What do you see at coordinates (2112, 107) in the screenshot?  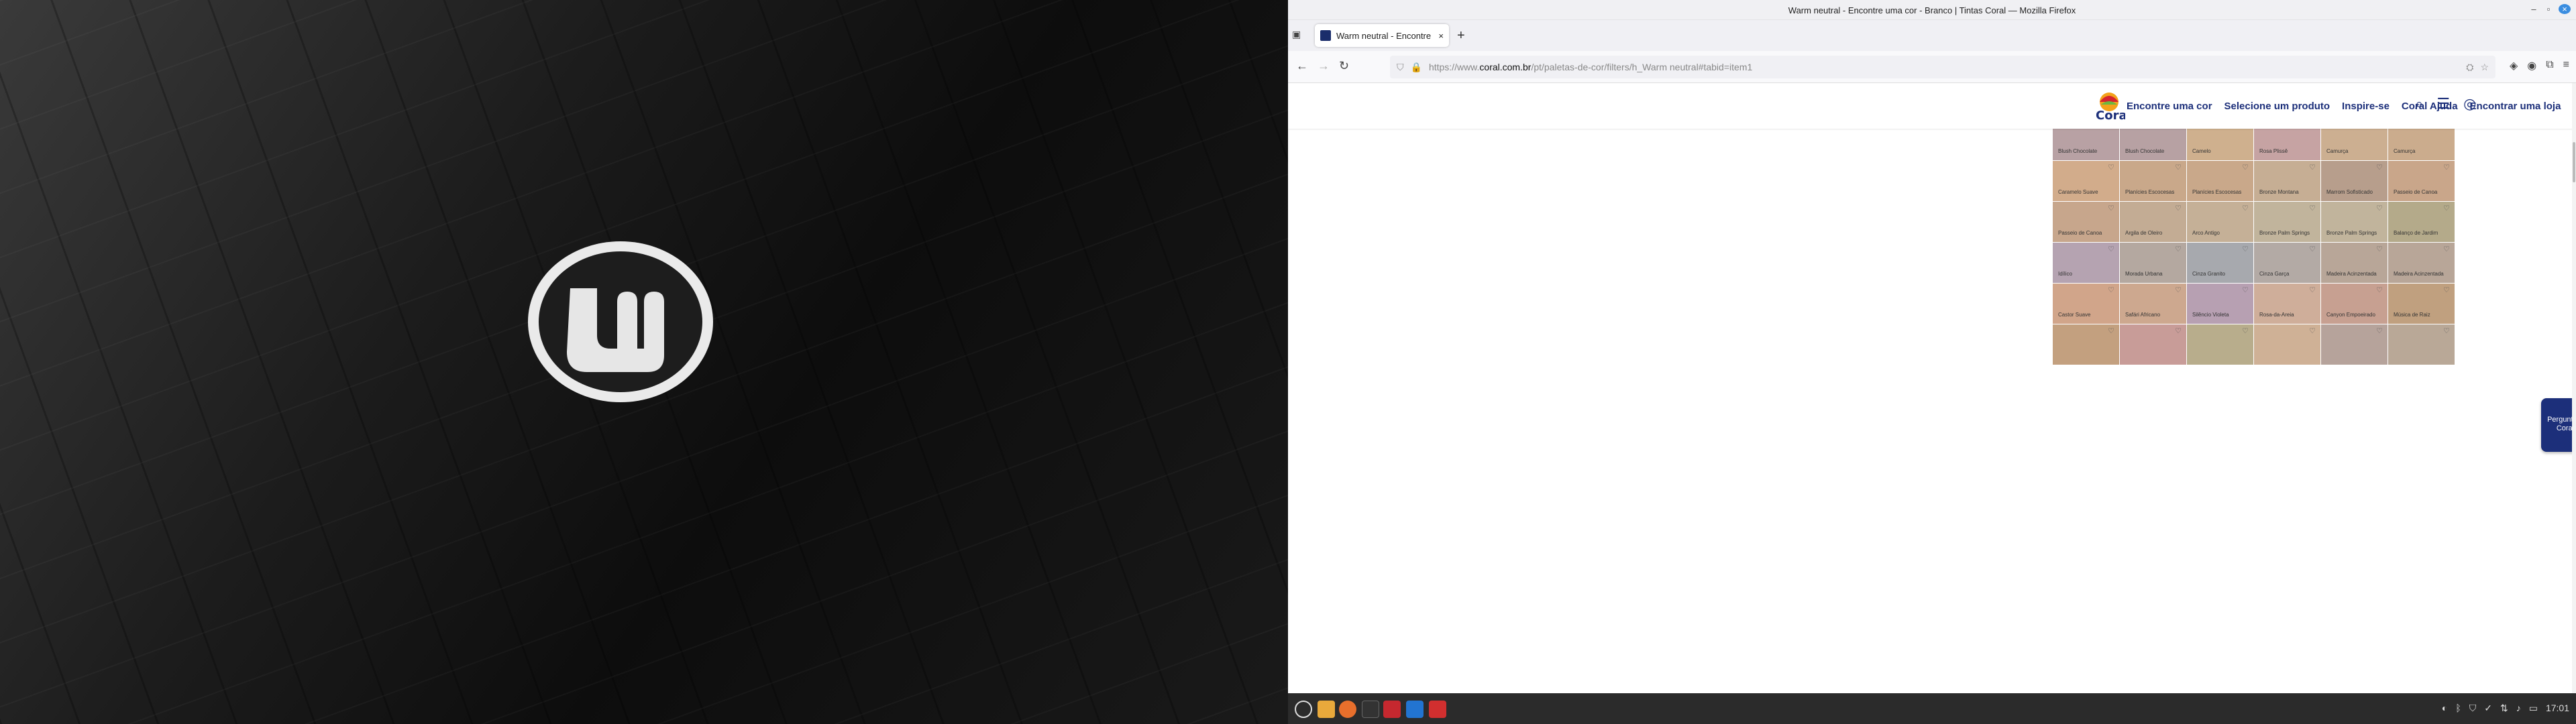 I see `coral-logo: Coral` at bounding box center [2112, 107].